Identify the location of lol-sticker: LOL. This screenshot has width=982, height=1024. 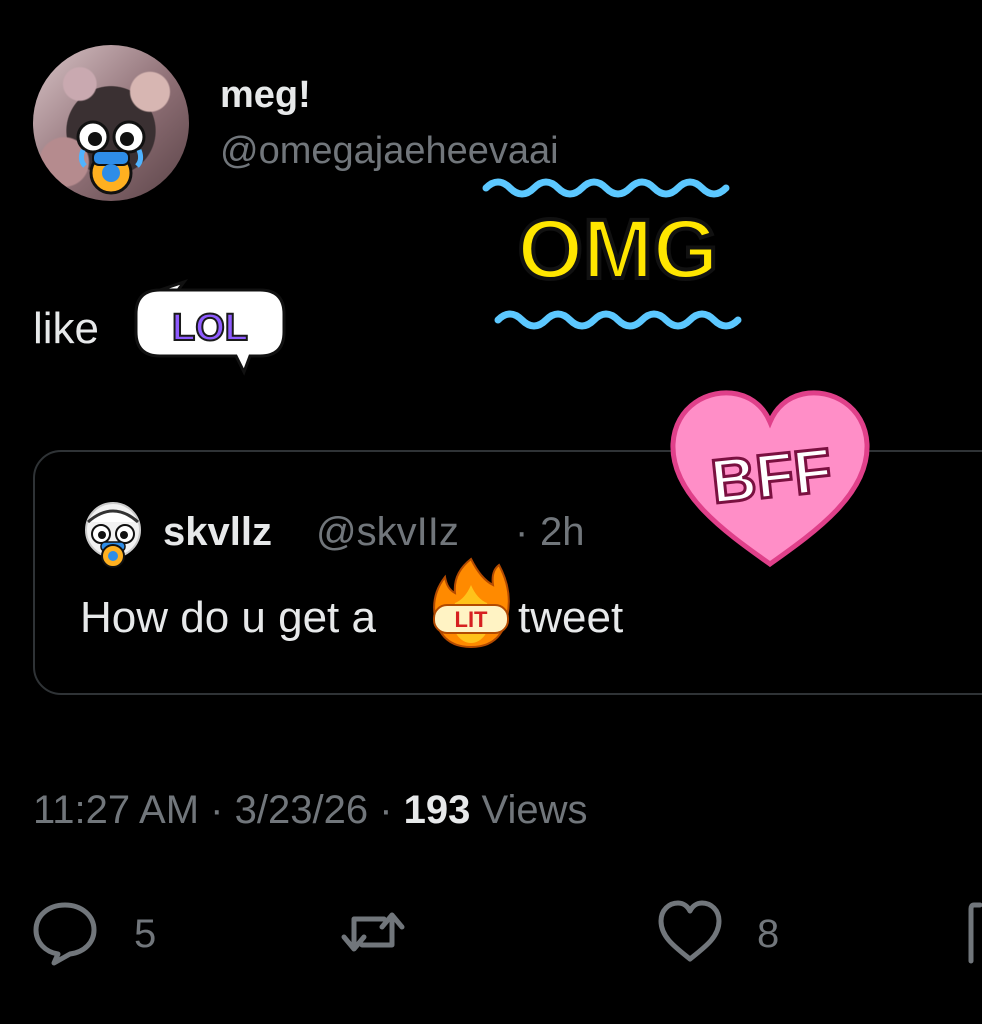
(210, 329).